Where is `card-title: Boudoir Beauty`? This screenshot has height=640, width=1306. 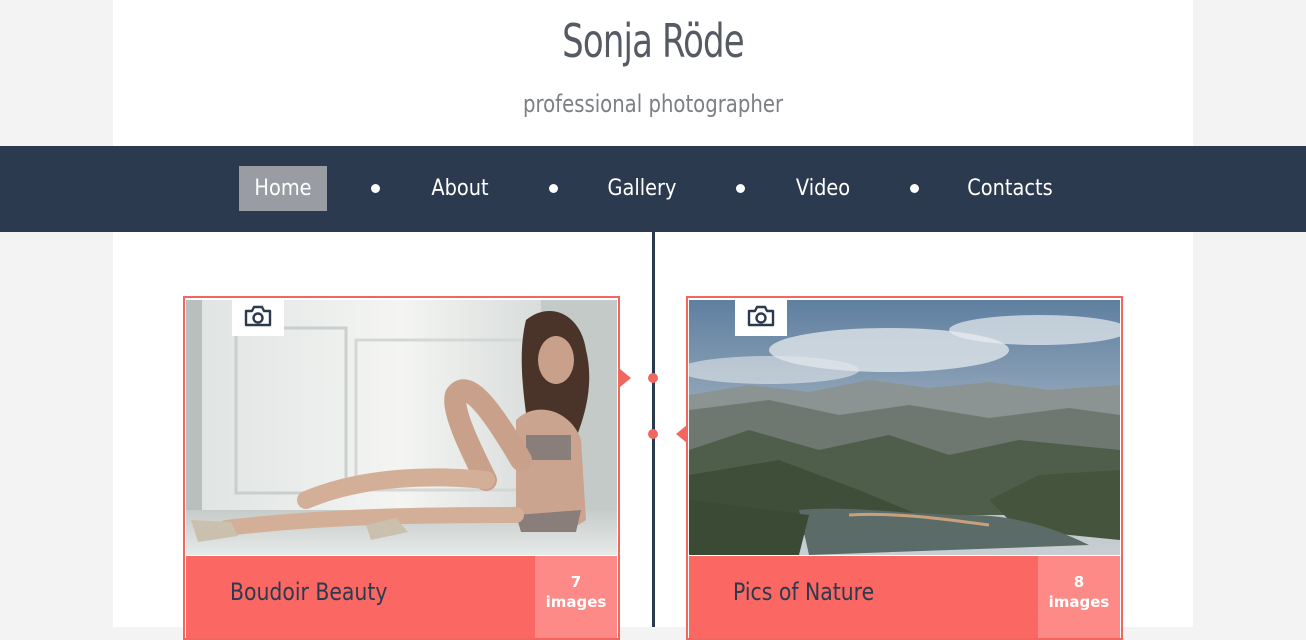
card-title: Boudoir Beauty is located at coordinates (308, 592).